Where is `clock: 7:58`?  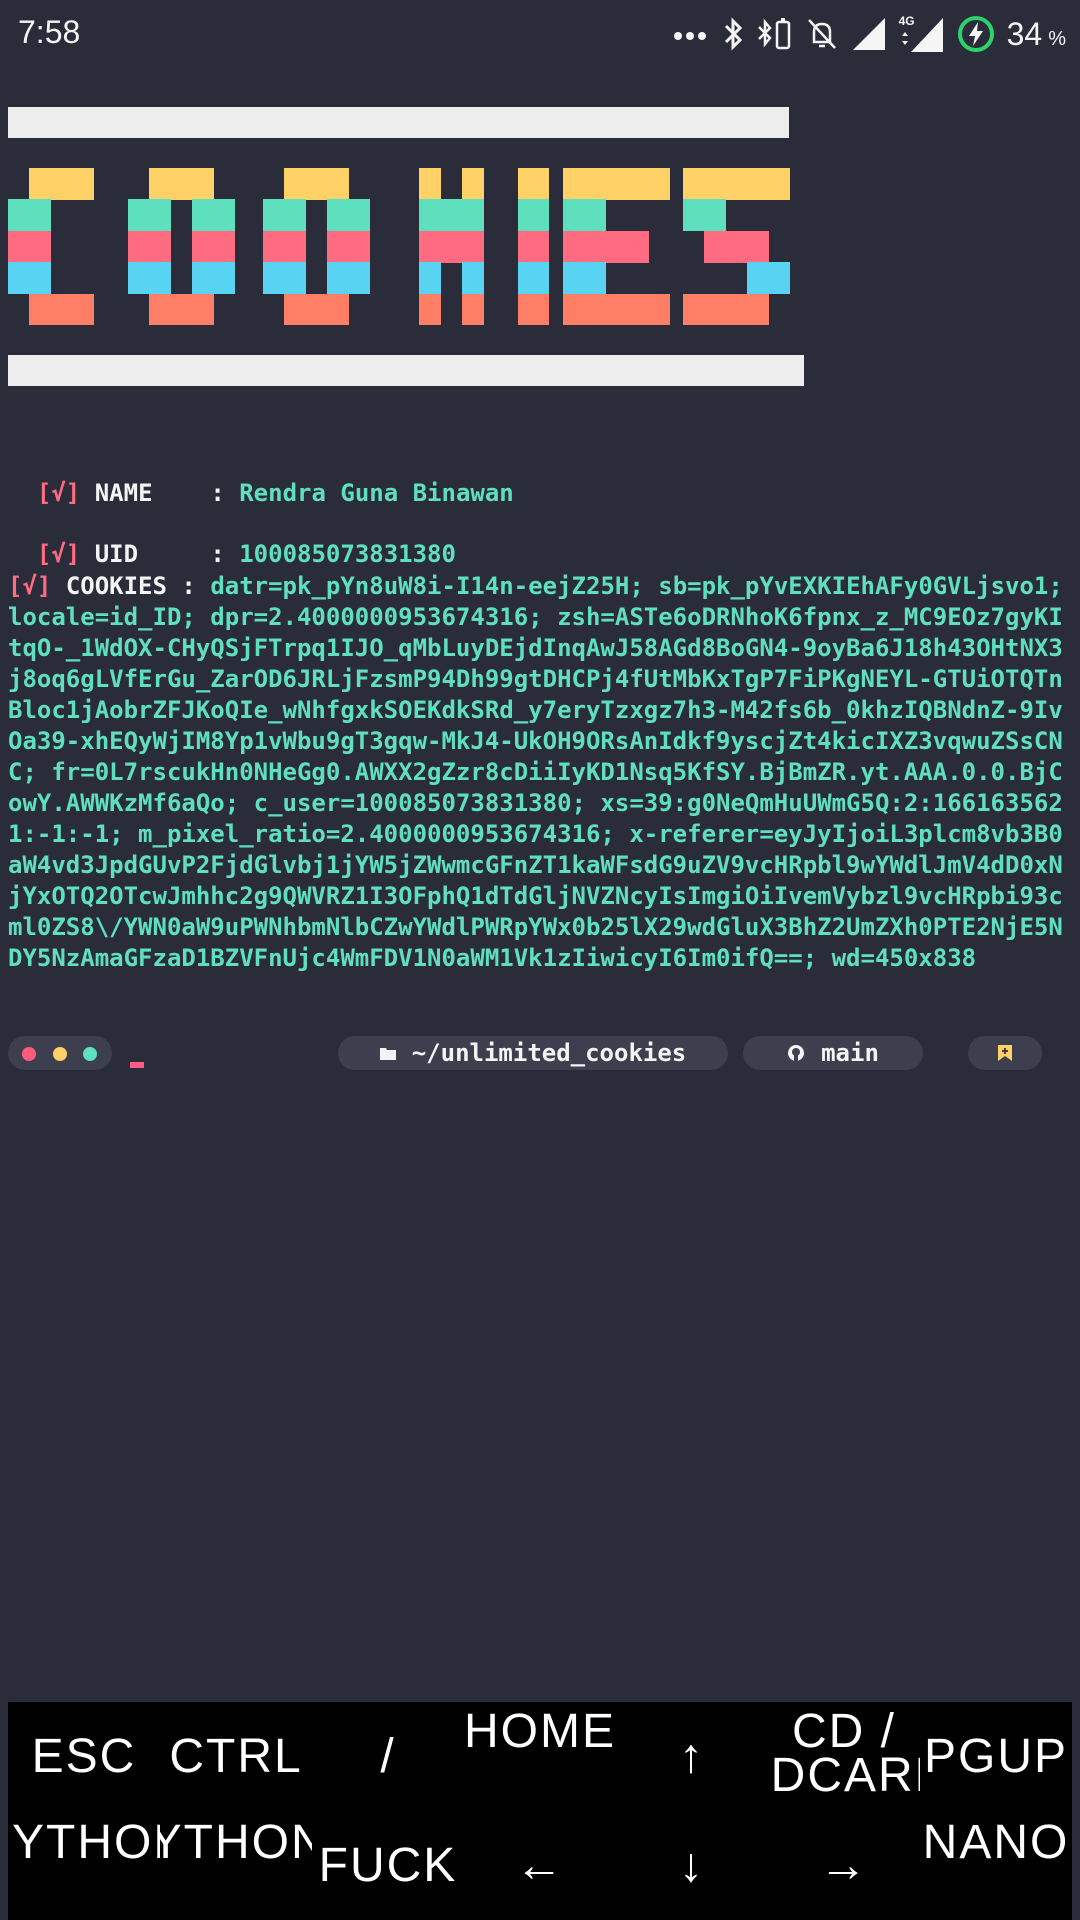 clock: 7:58 is located at coordinates (49, 32).